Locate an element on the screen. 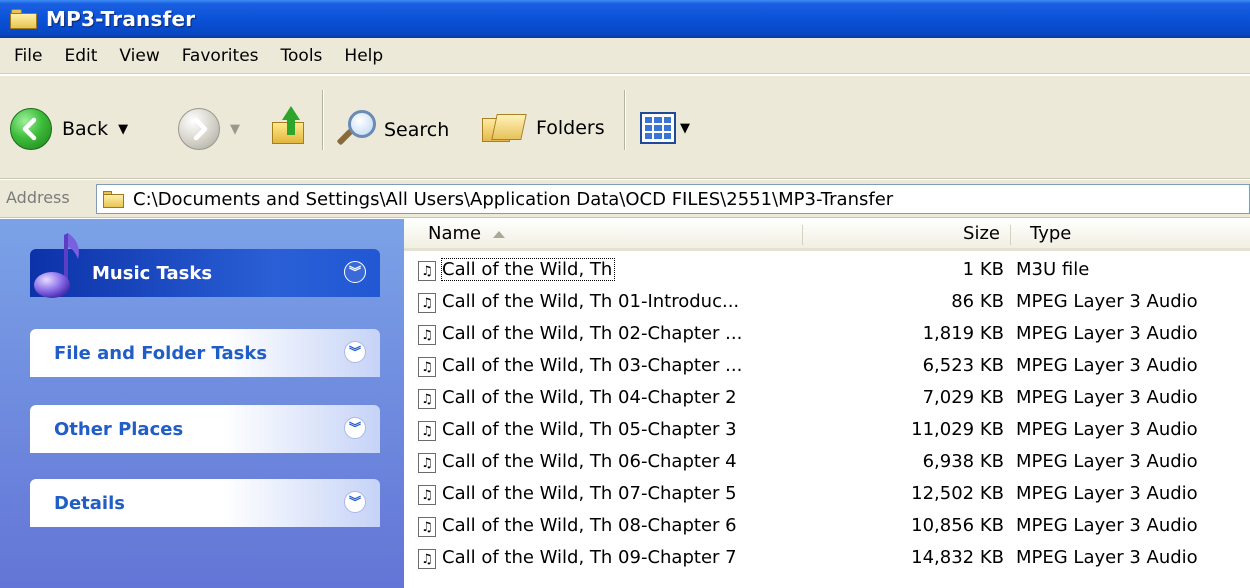  up-folder-button is located at coordinates (288, 126).